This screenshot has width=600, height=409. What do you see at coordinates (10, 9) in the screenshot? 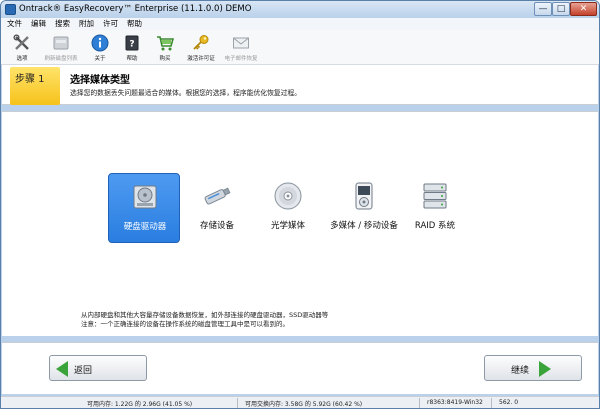
I see `app-logo-icon` at bounding box center [10, 9].